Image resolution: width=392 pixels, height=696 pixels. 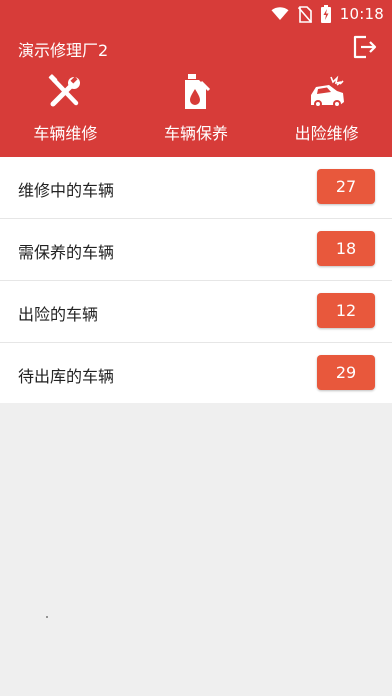 What do you see at coordinates (58, 314) in the screenshot?
I see `list-item-label: 出险的车辆` at bounding box center [58, 314].